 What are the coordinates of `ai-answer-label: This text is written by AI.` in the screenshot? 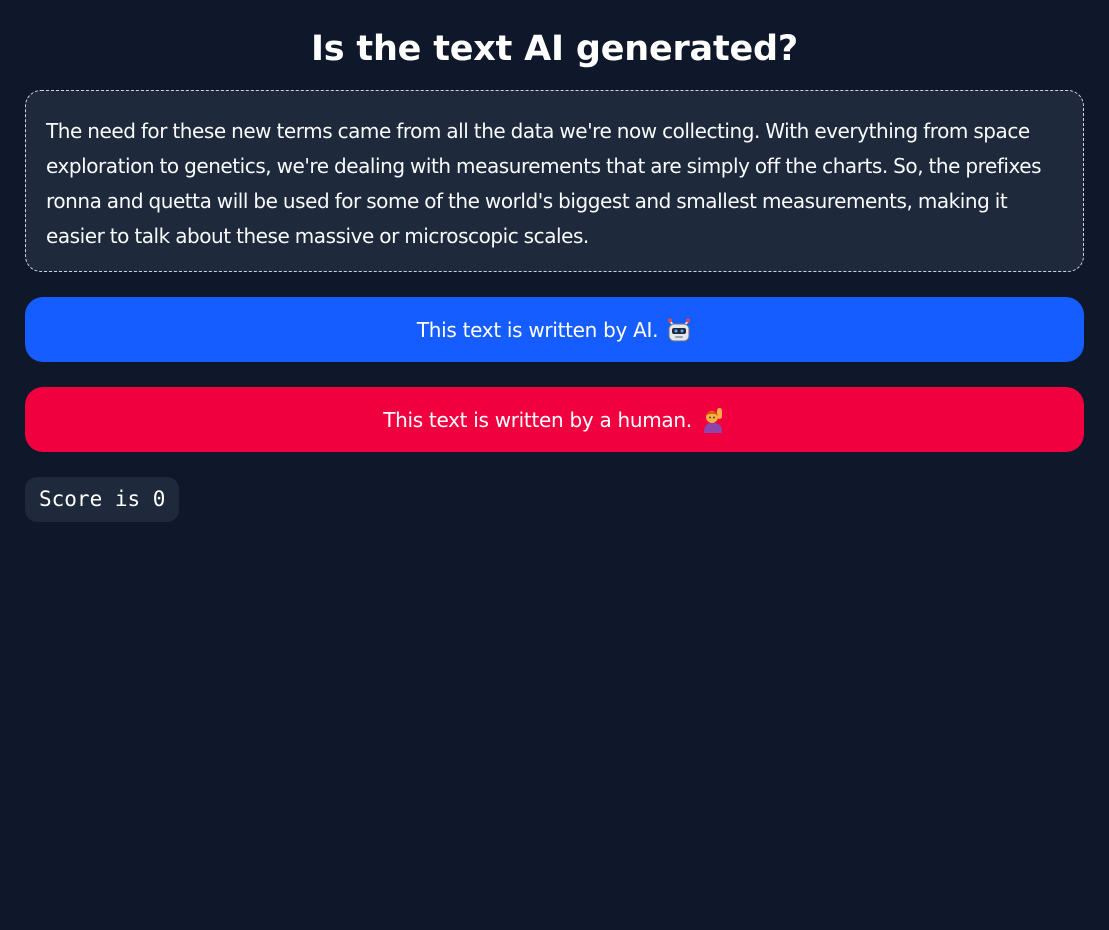 It's located at (537, 329).